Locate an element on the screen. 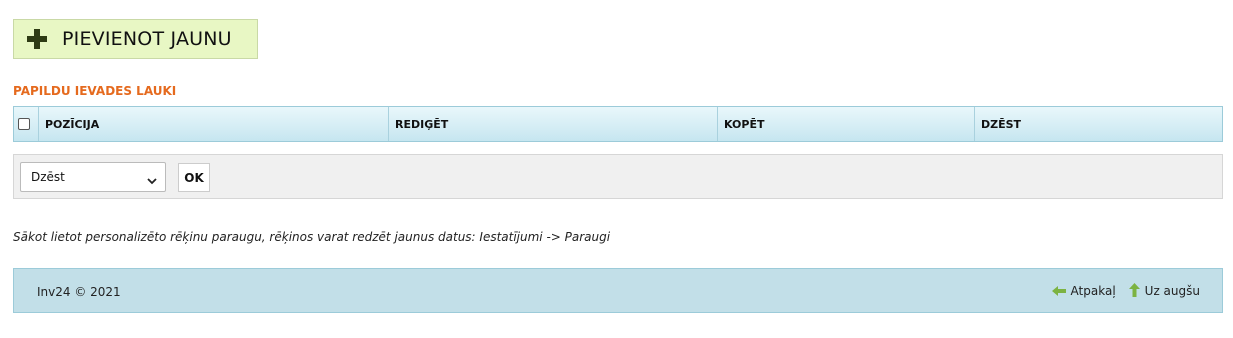  section-title: PAPILDU IEVADES LAUKI is located at coordinates (95, 91).